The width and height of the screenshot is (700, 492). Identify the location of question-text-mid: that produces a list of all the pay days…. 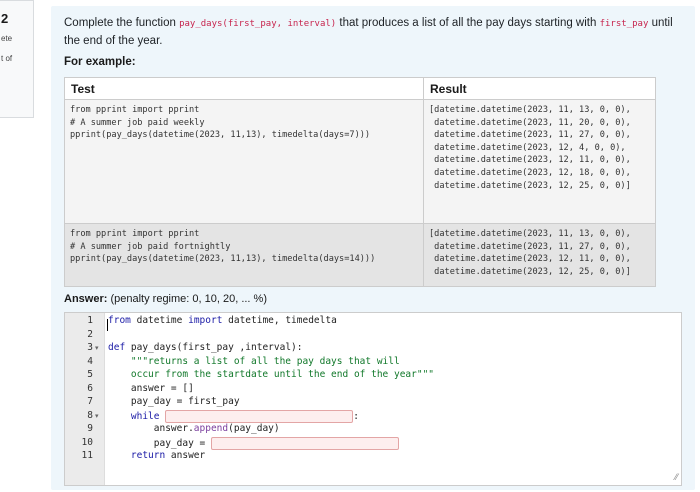
(468, 23).